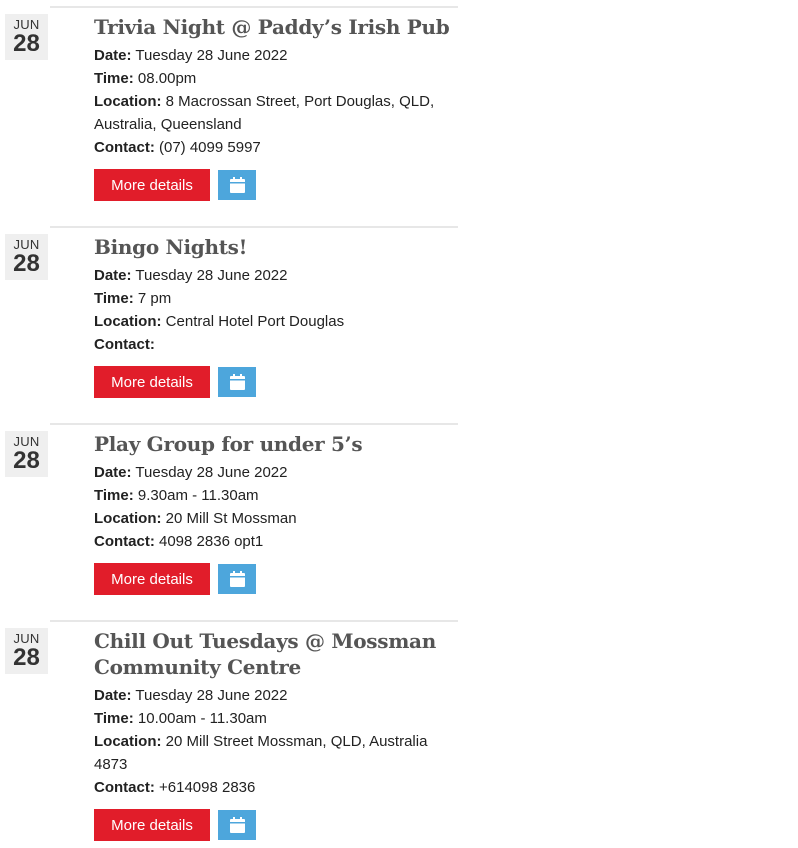 This screenshot has height=848, width=798. Describe the element at coordinates (274, 298) in the screenshot. I see `event-time: Time: 7 pm` at that location.